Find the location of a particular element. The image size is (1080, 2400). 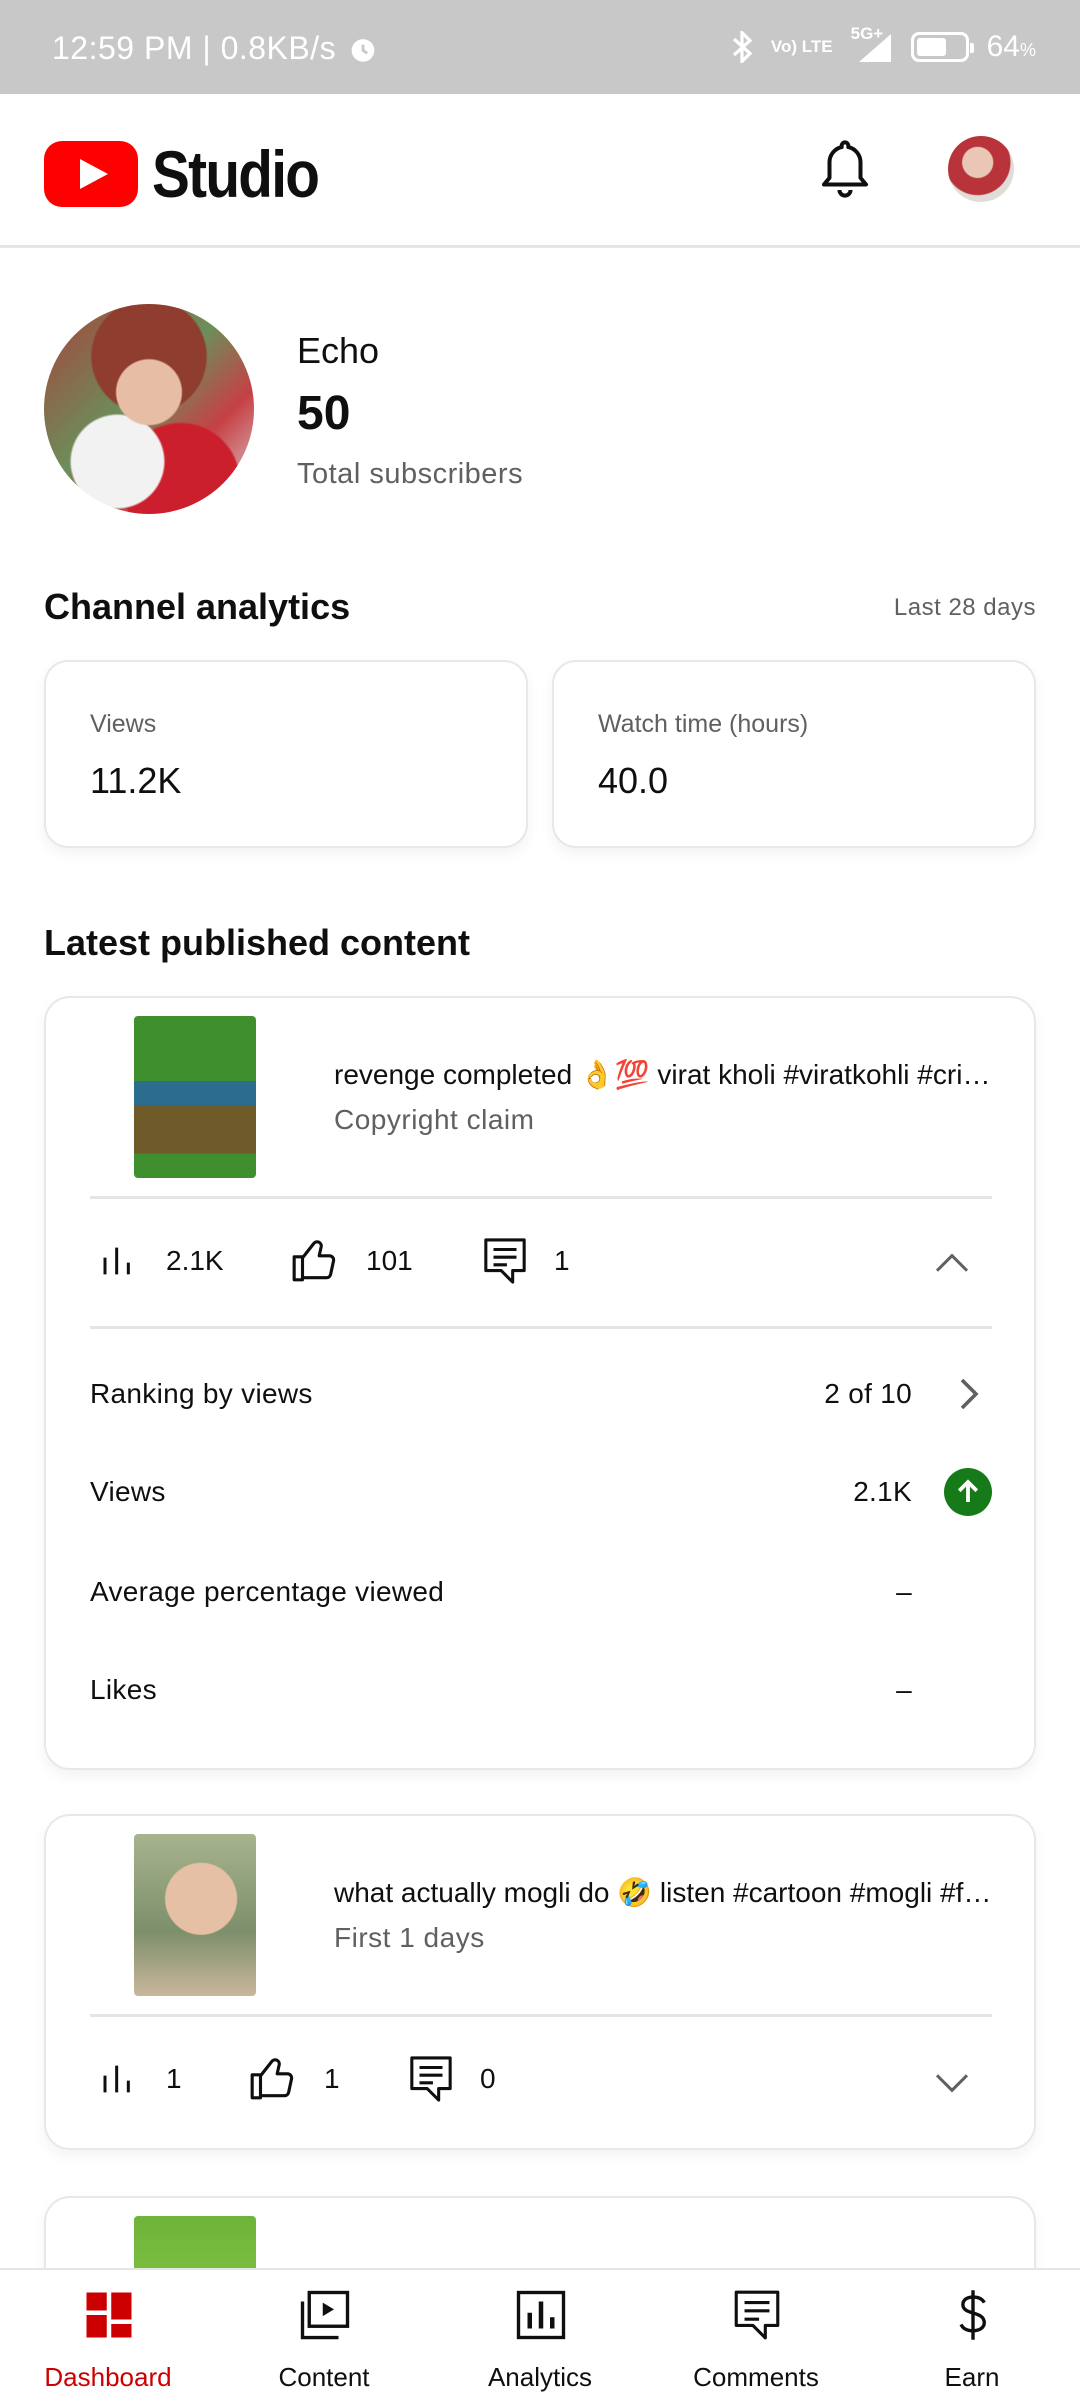

nav-label: Dashboard is located at coordinates (108, 2377).